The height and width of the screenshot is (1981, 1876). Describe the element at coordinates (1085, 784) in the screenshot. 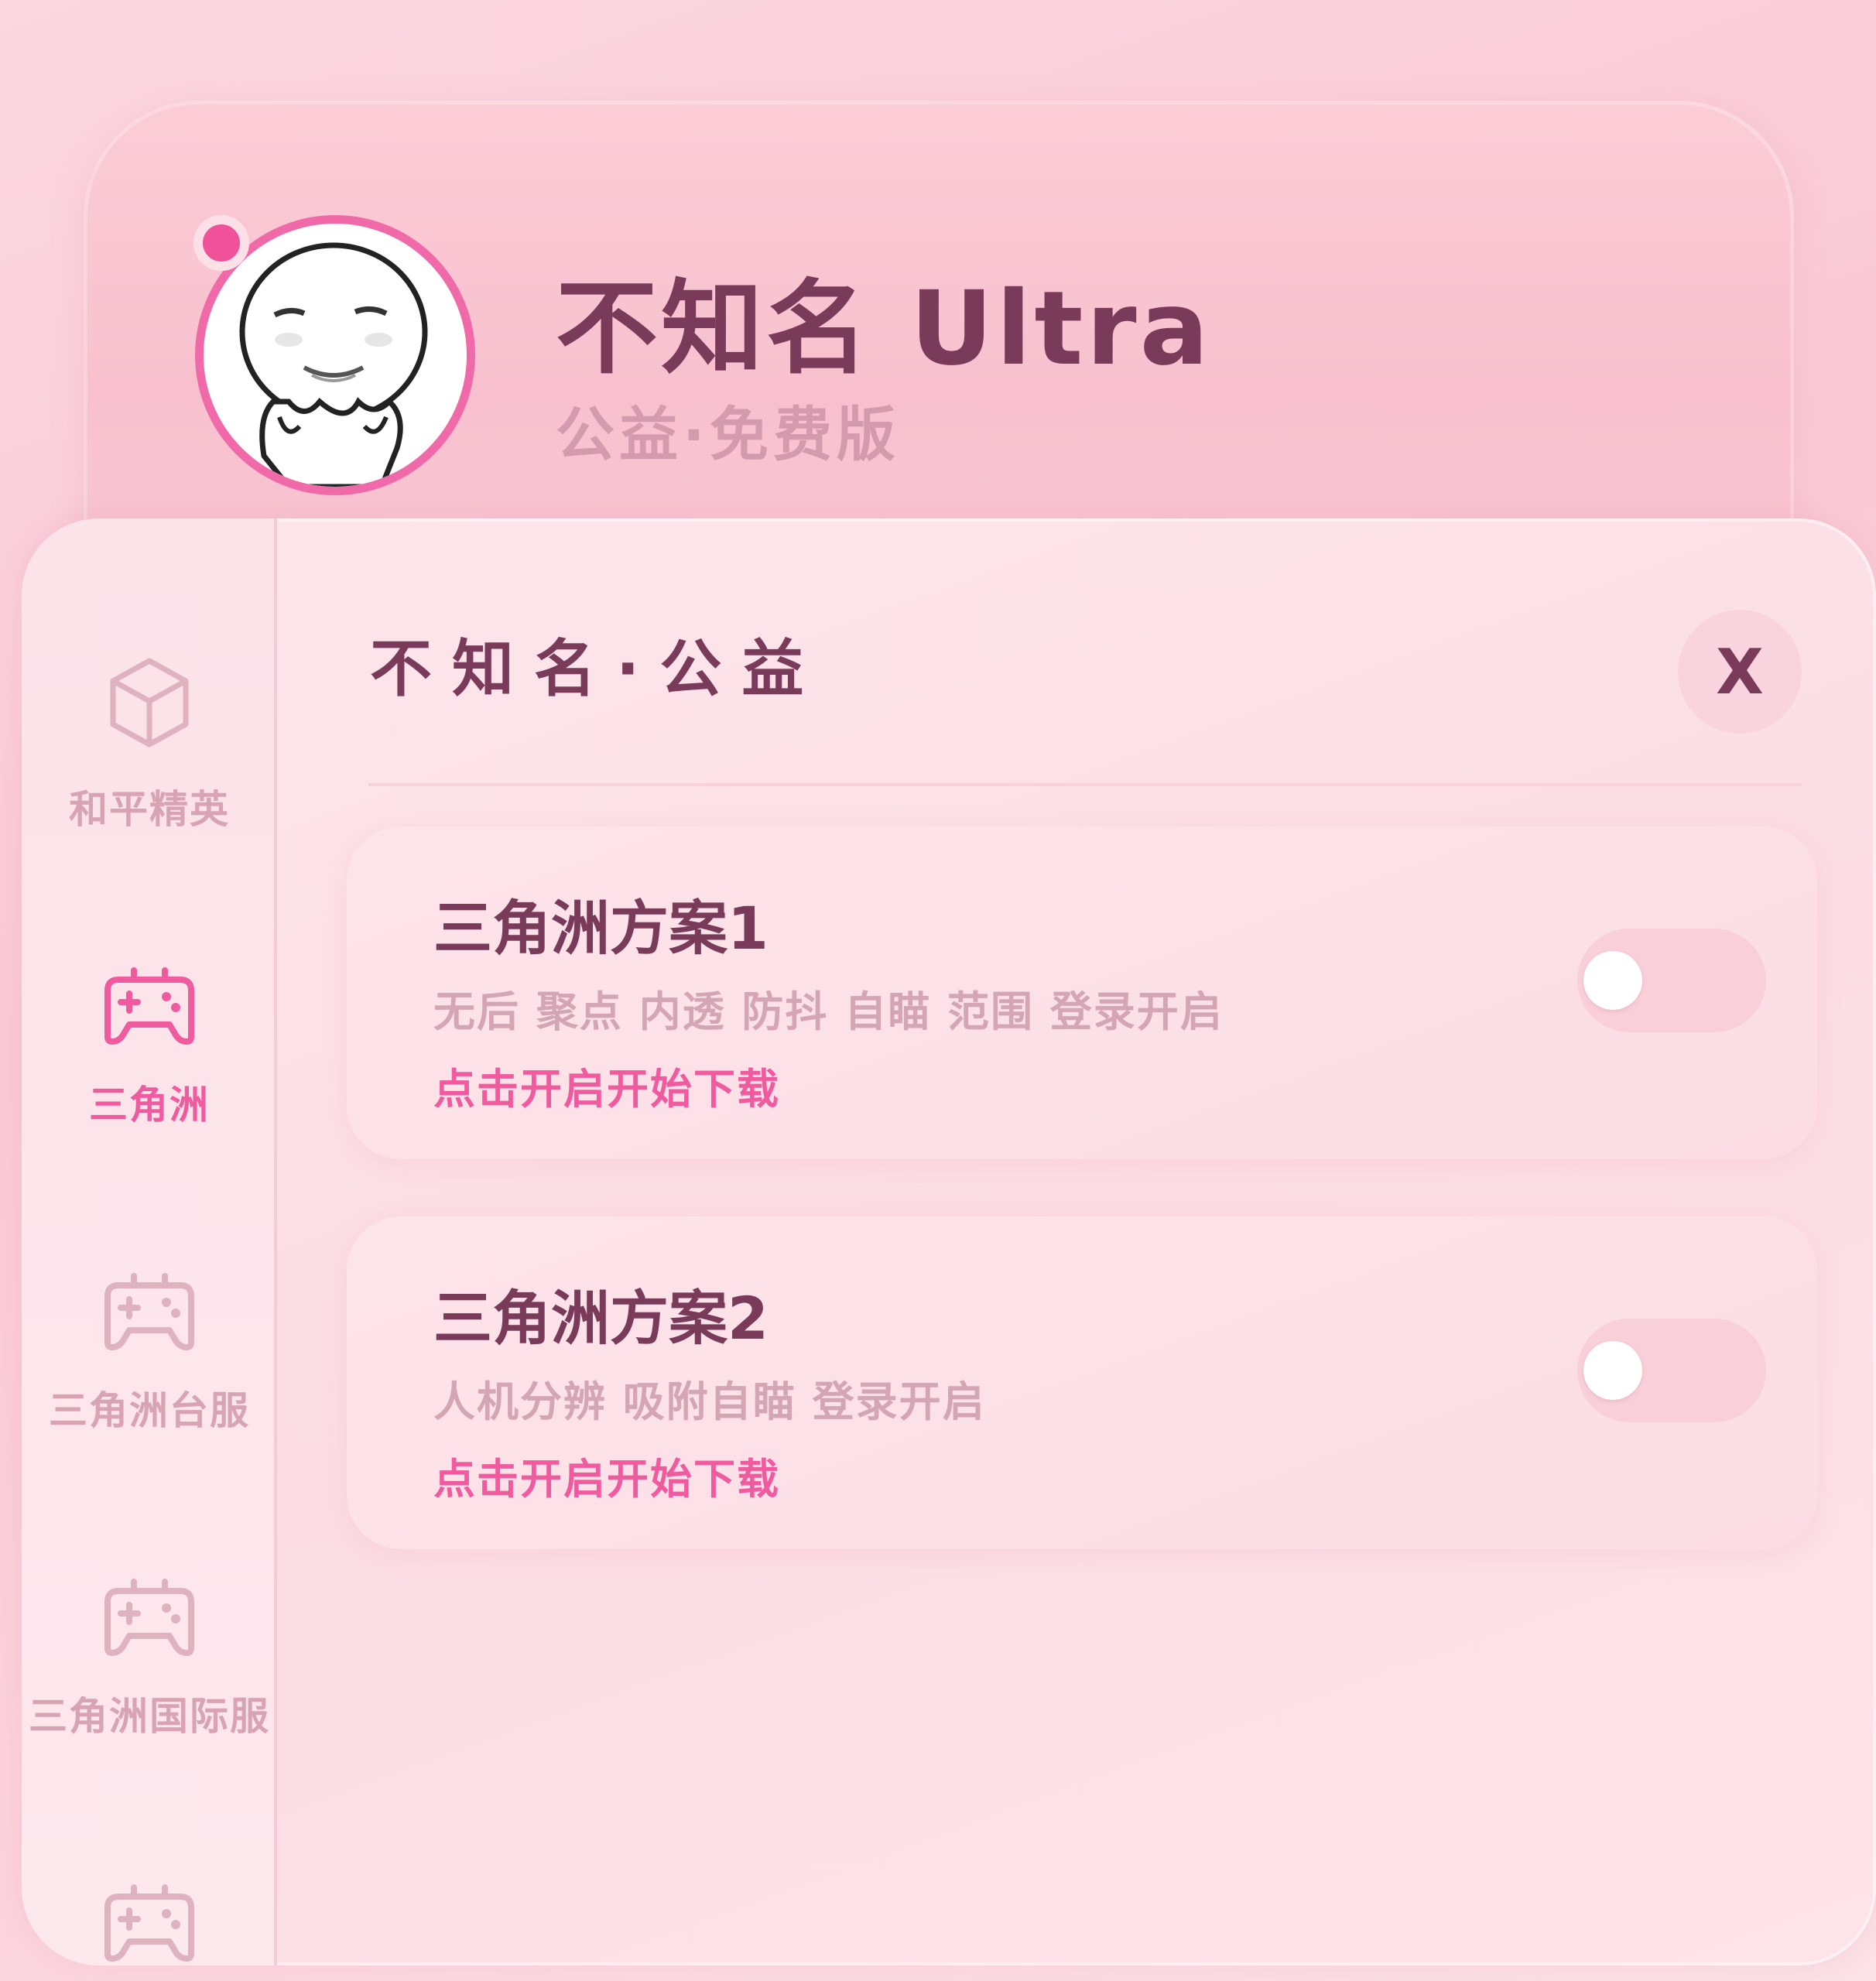

I see `divider` at that location.